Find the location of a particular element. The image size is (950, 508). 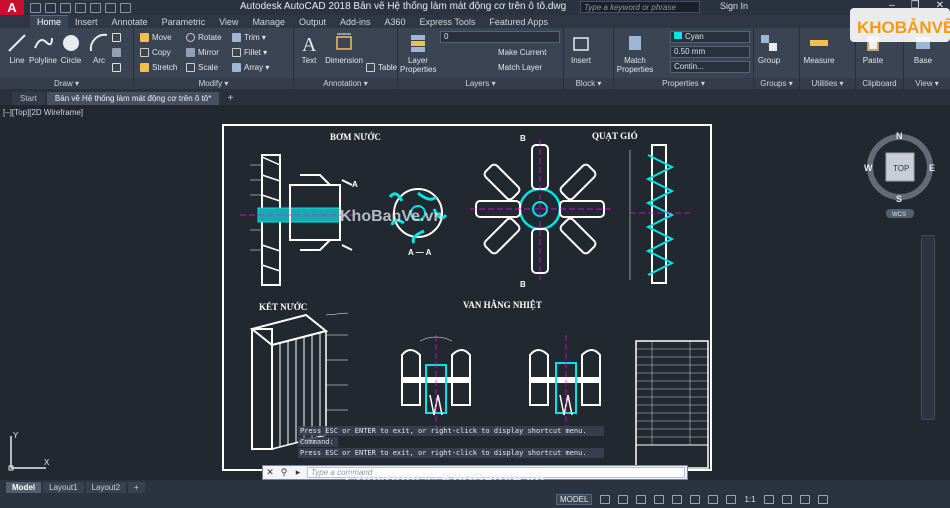

hatch-tool is located at coordinates (116, 52).